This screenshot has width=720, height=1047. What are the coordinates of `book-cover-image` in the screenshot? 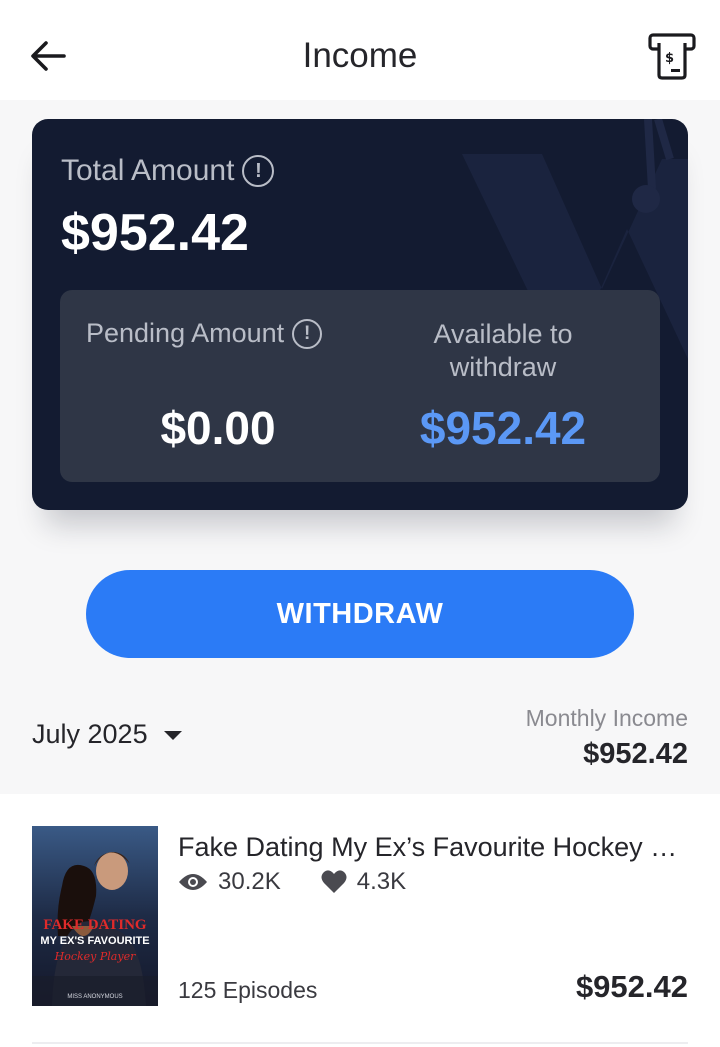 It's located at (95, 916).